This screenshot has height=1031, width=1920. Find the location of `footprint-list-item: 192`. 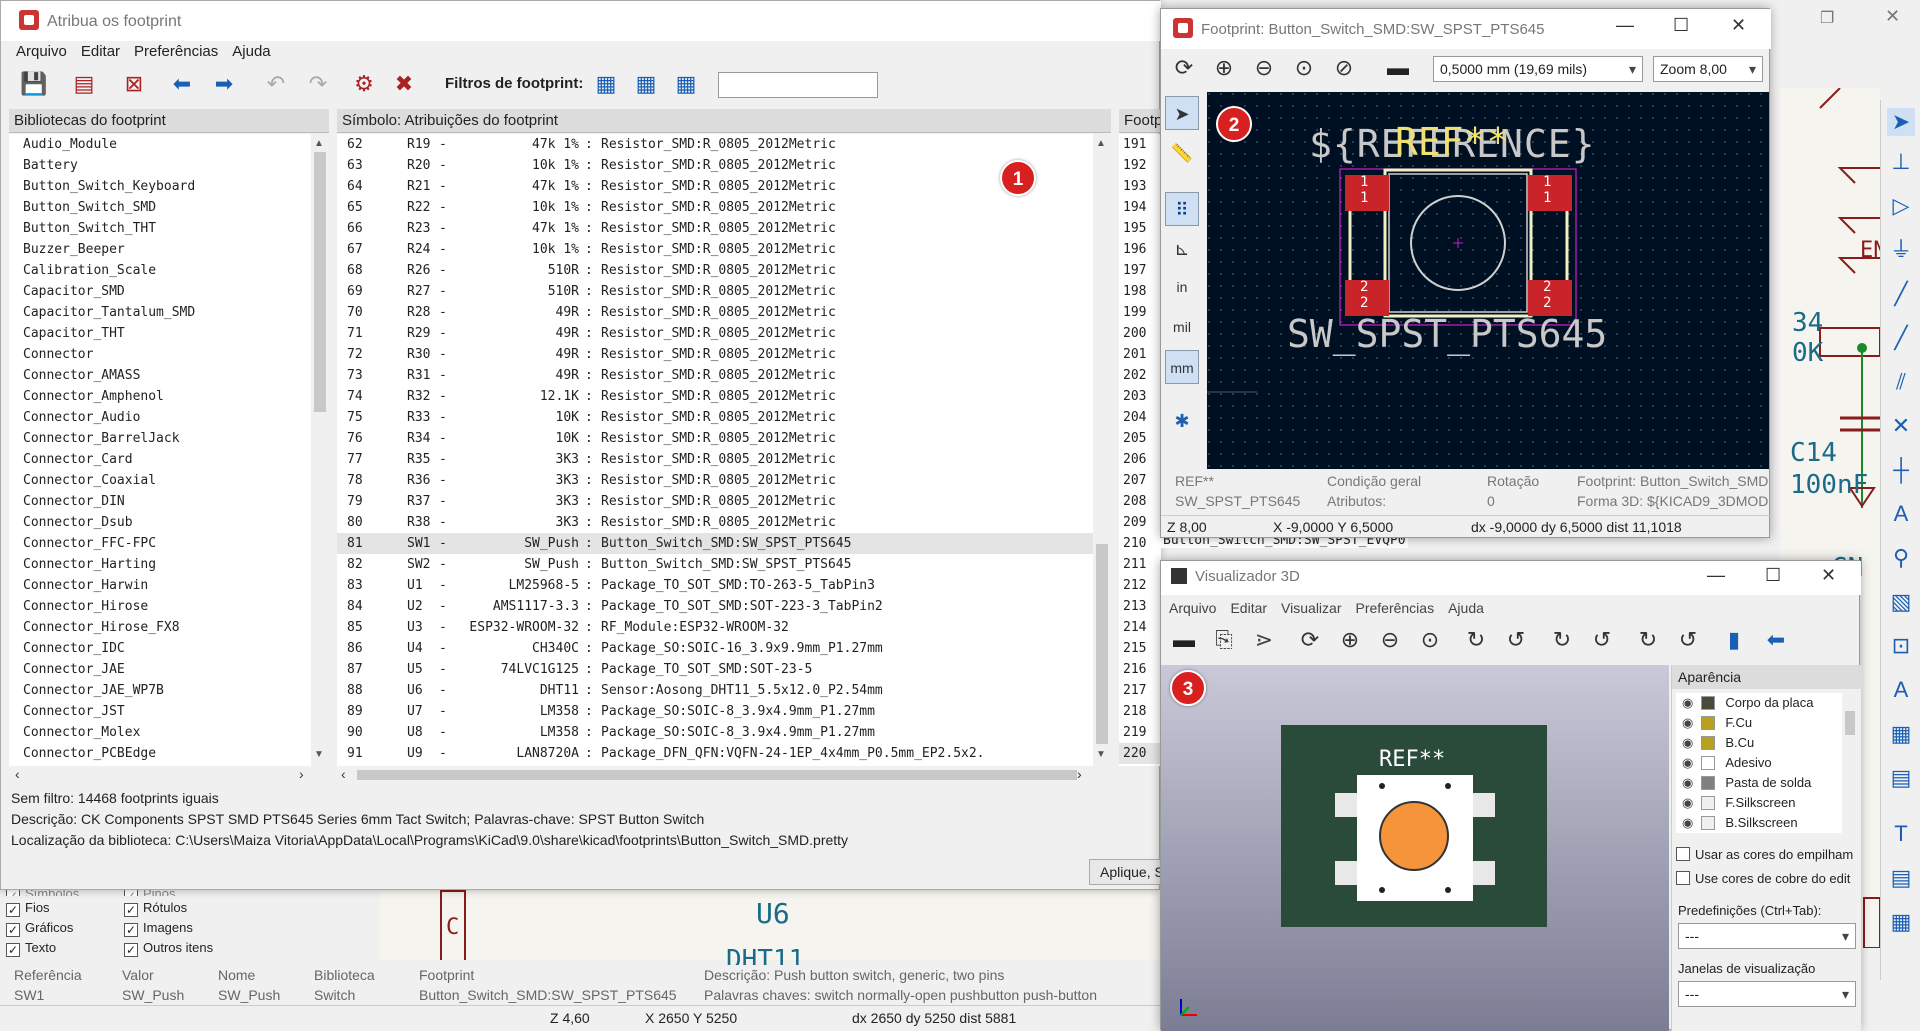

footprint-list-item: 192 is located at coordinates (1140, 165).